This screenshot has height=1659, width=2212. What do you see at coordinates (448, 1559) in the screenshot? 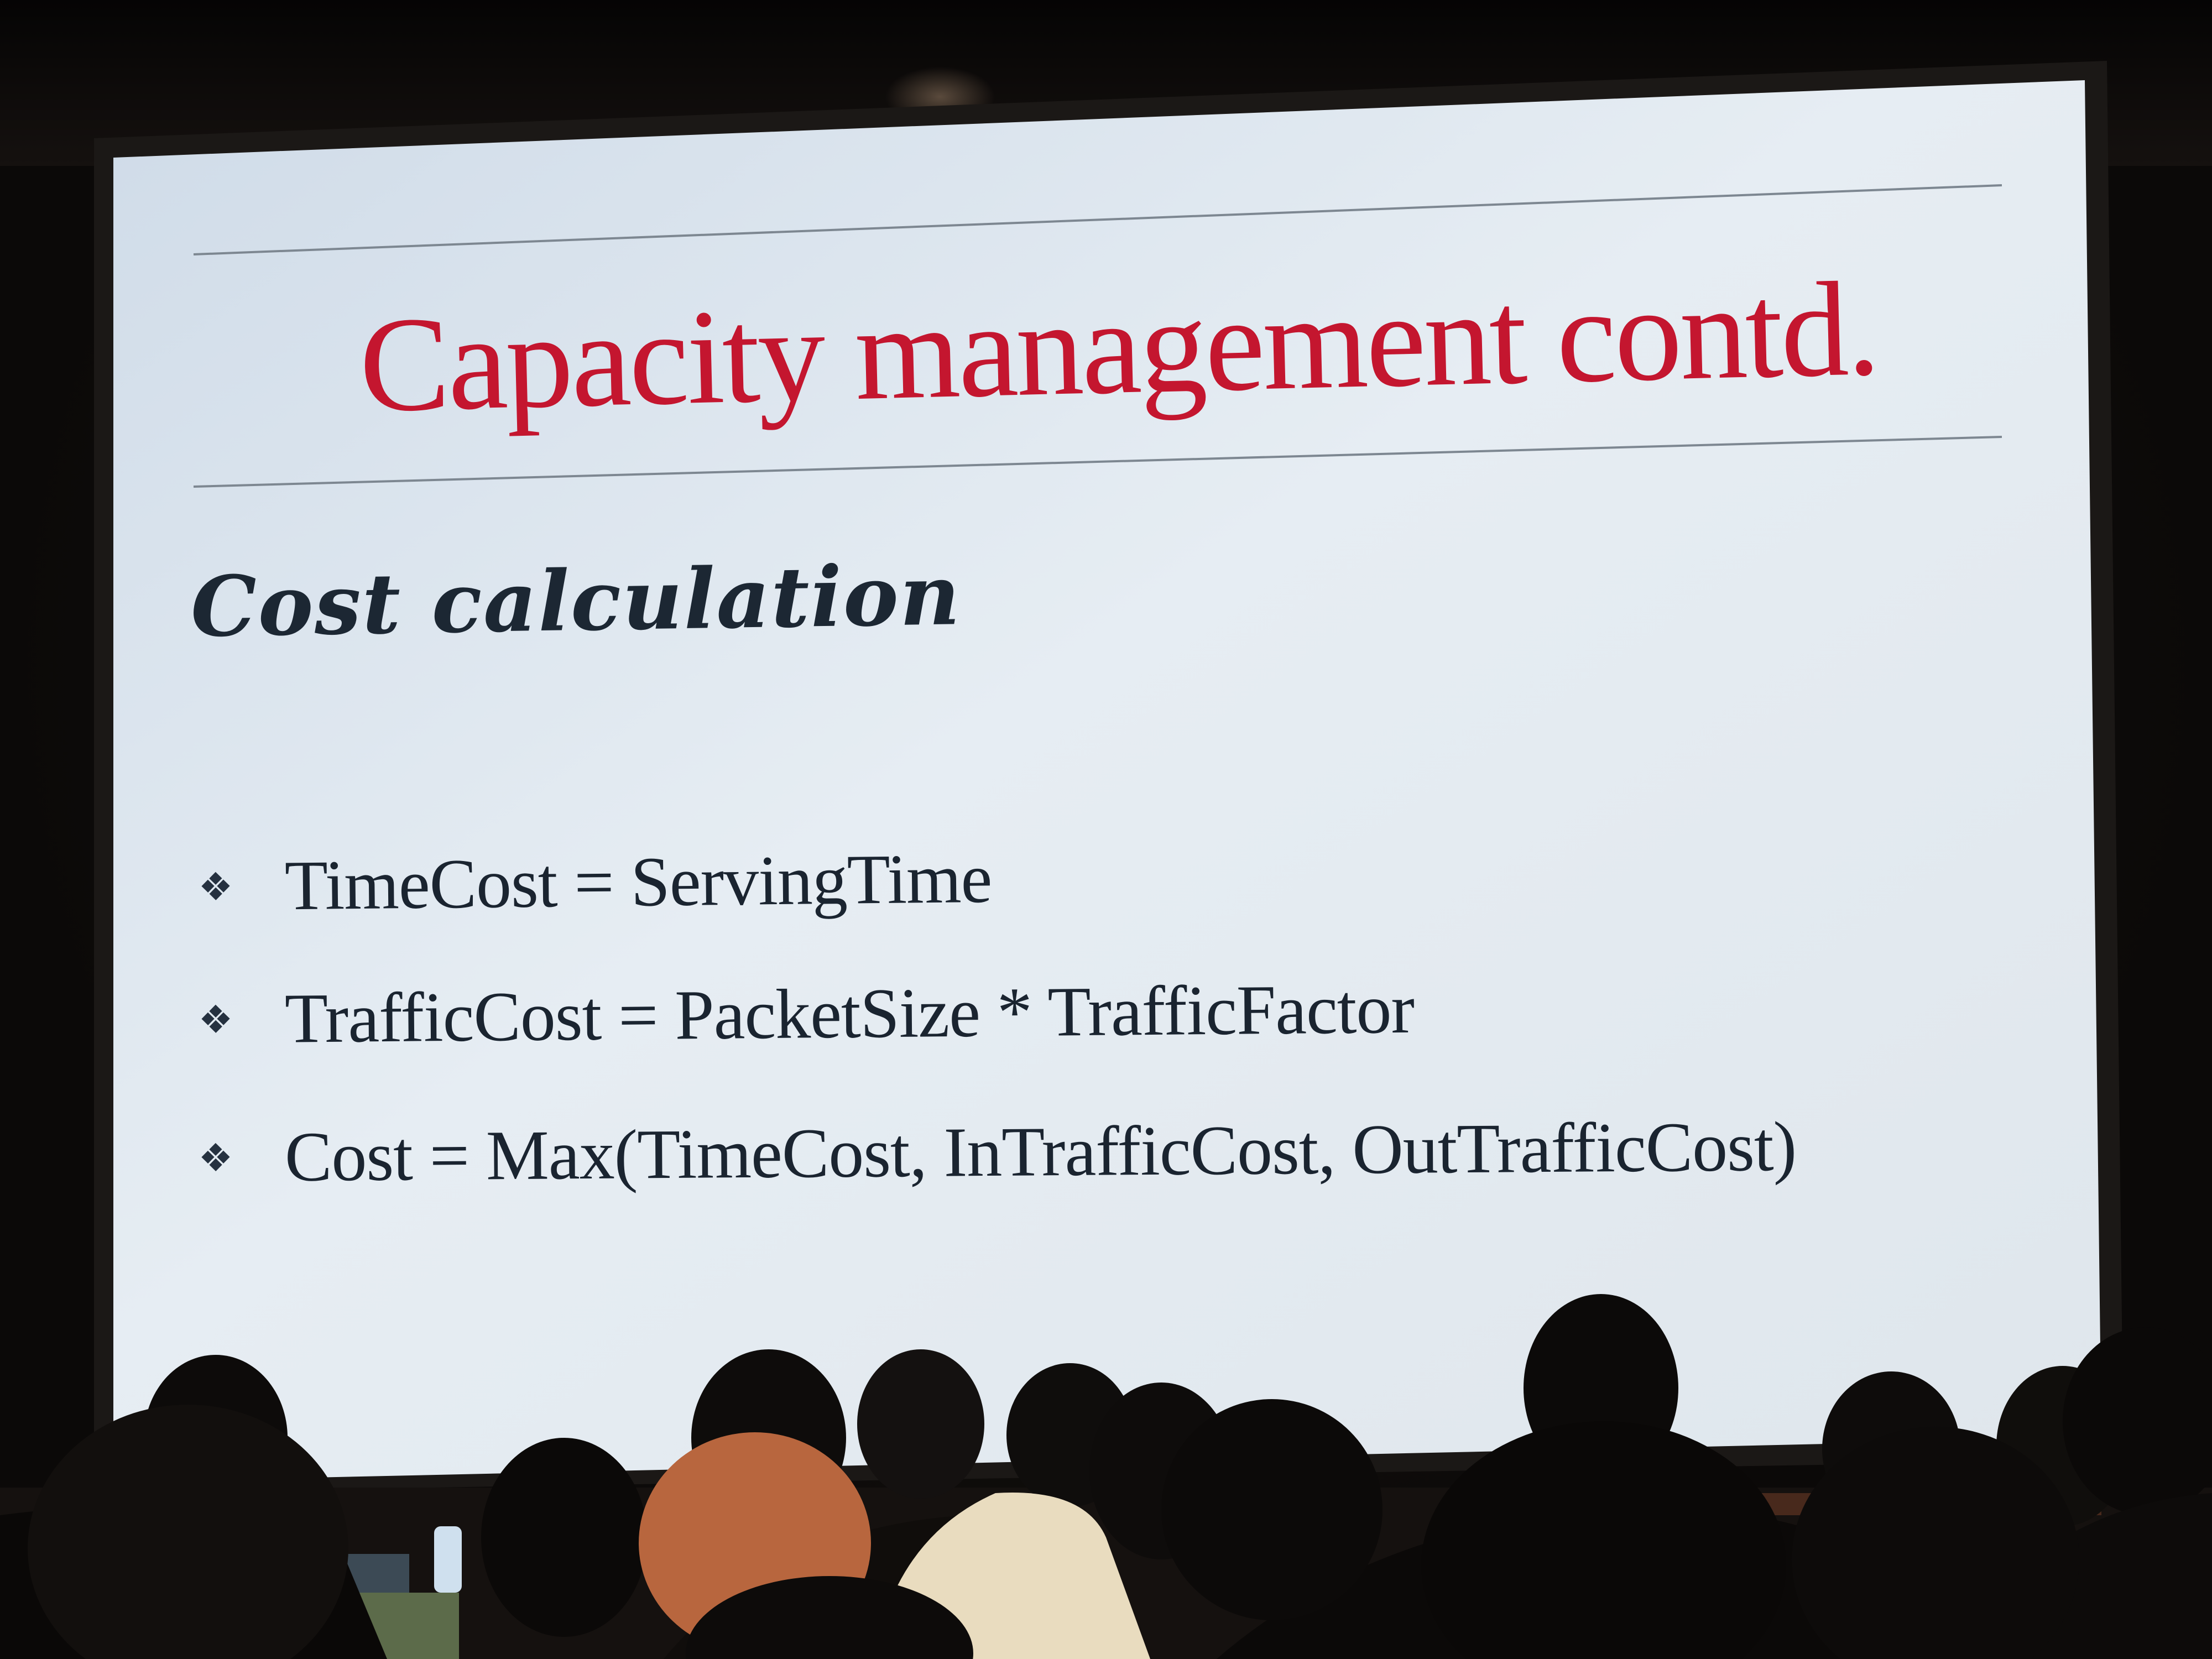
I see `water-bottle` at bounding box center [448, 1559].